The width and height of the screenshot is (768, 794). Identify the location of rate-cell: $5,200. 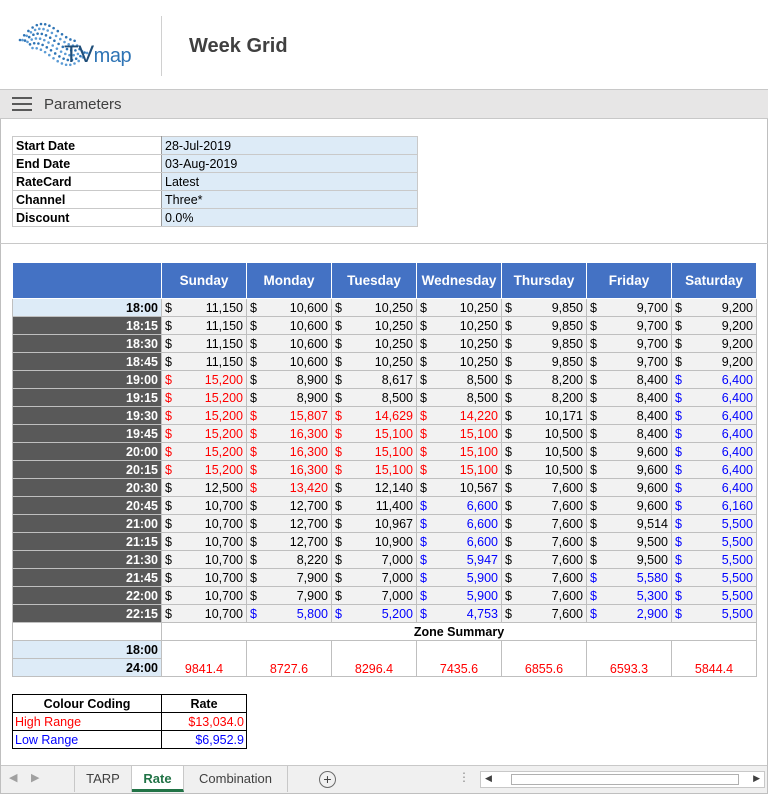
(374, 613).